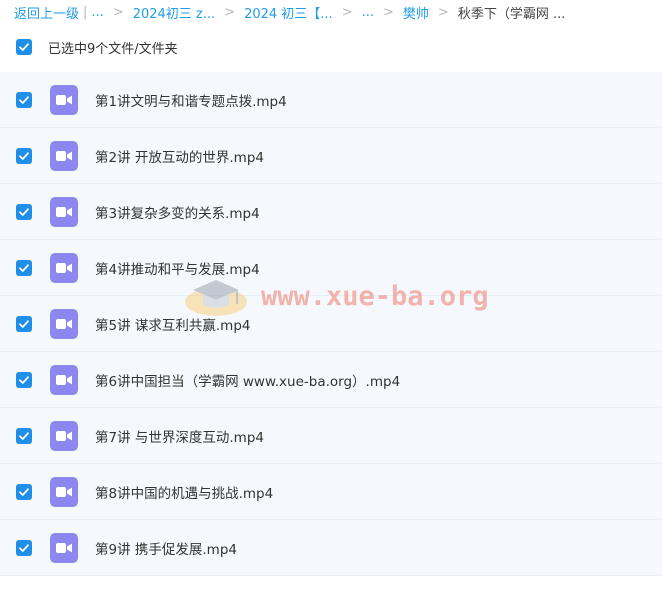 Image resolution: width=662 pixels, height=590 pixels. What do you see at coordinates (331, 100) in the screenshot?
I see `file-row: 第1讲文明与和谐专题点拨.mp4` at bounding box center [331, 100].